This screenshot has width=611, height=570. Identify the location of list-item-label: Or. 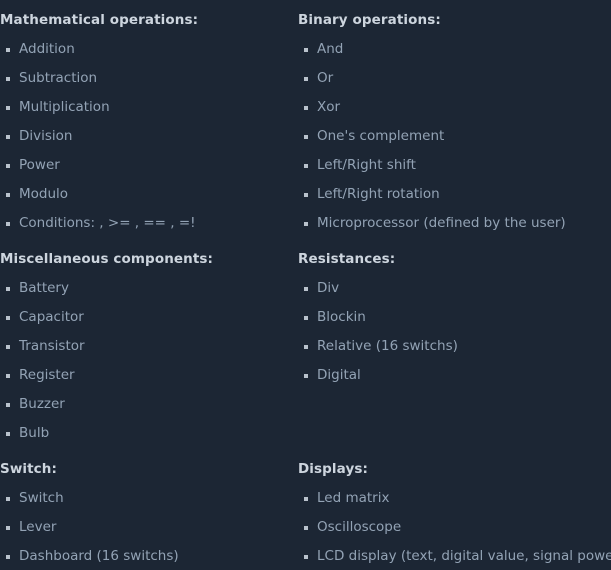
(325, 78).